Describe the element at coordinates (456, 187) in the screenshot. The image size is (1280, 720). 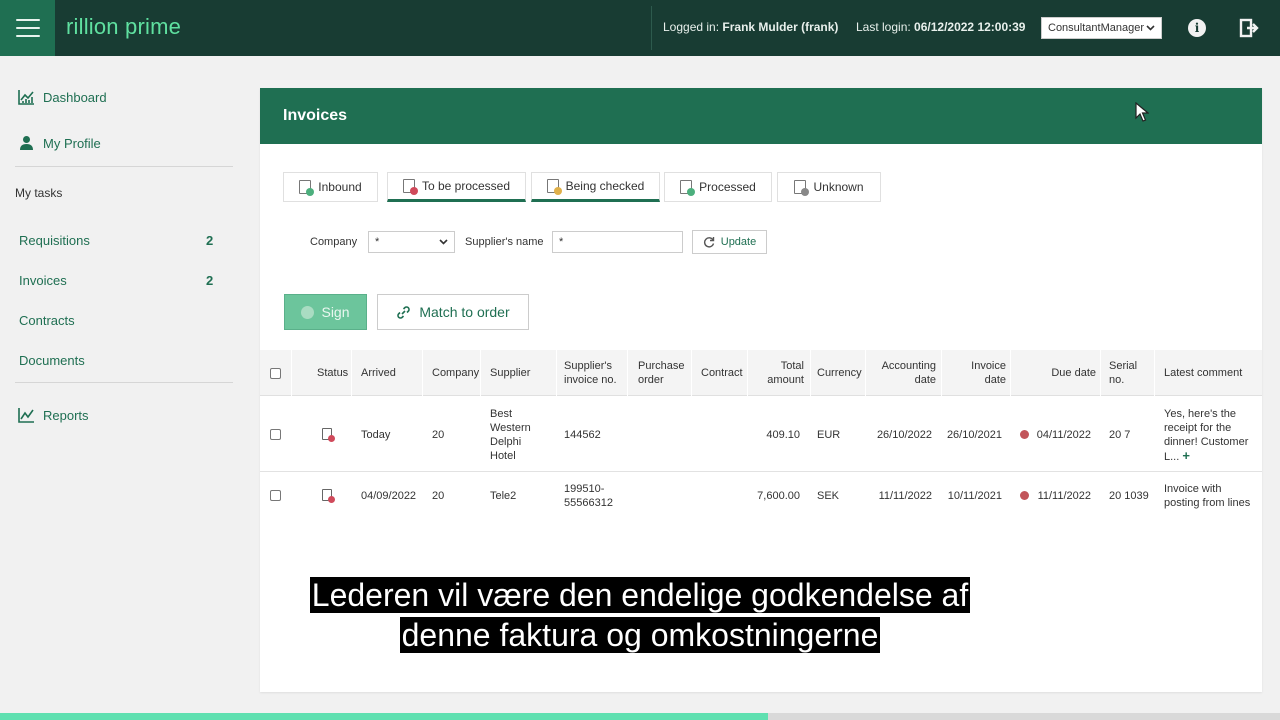
I see `tab-to-be-processed: To be processed` at that location.